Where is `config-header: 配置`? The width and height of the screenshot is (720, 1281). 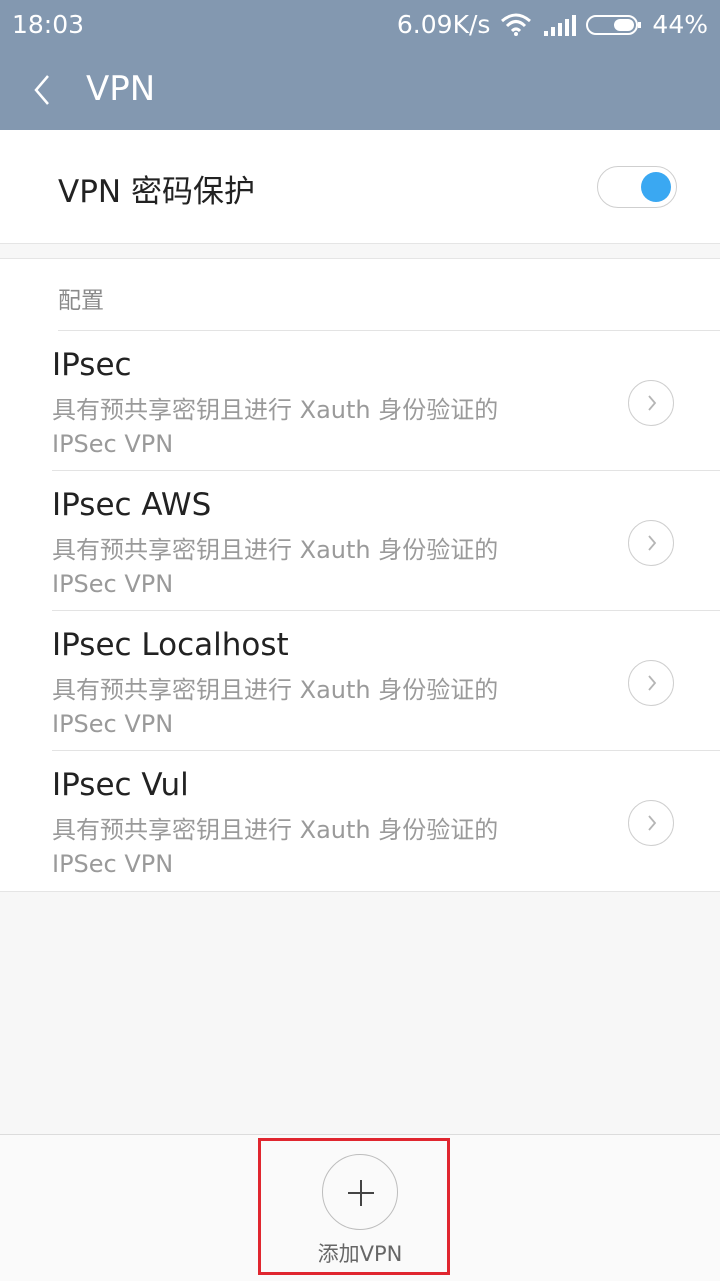
config-header: 配置 is located at coordinates (81, 301).